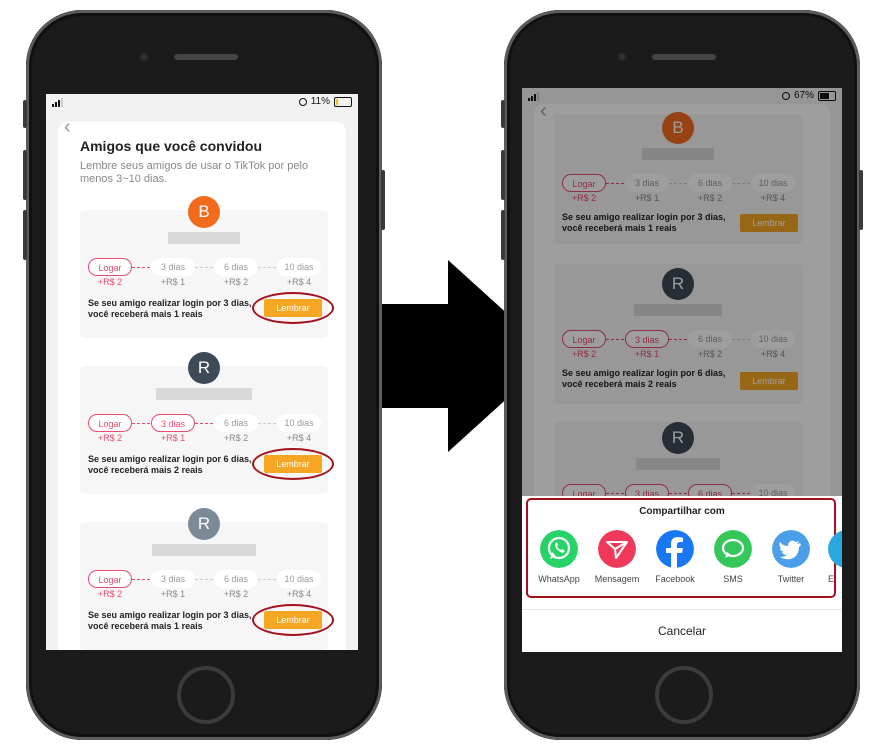 The height and width of the screenshot is (750, 888). I want to click on battery-icon, so click(343, 101).